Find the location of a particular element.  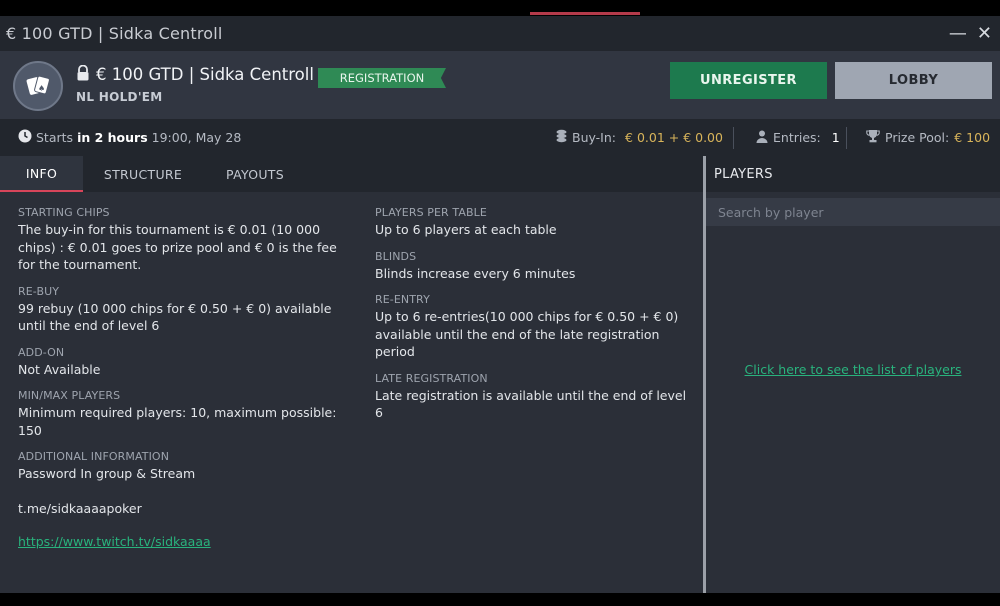

players-list-link: Click here to see the list of players is located at coordinates (853, 369).